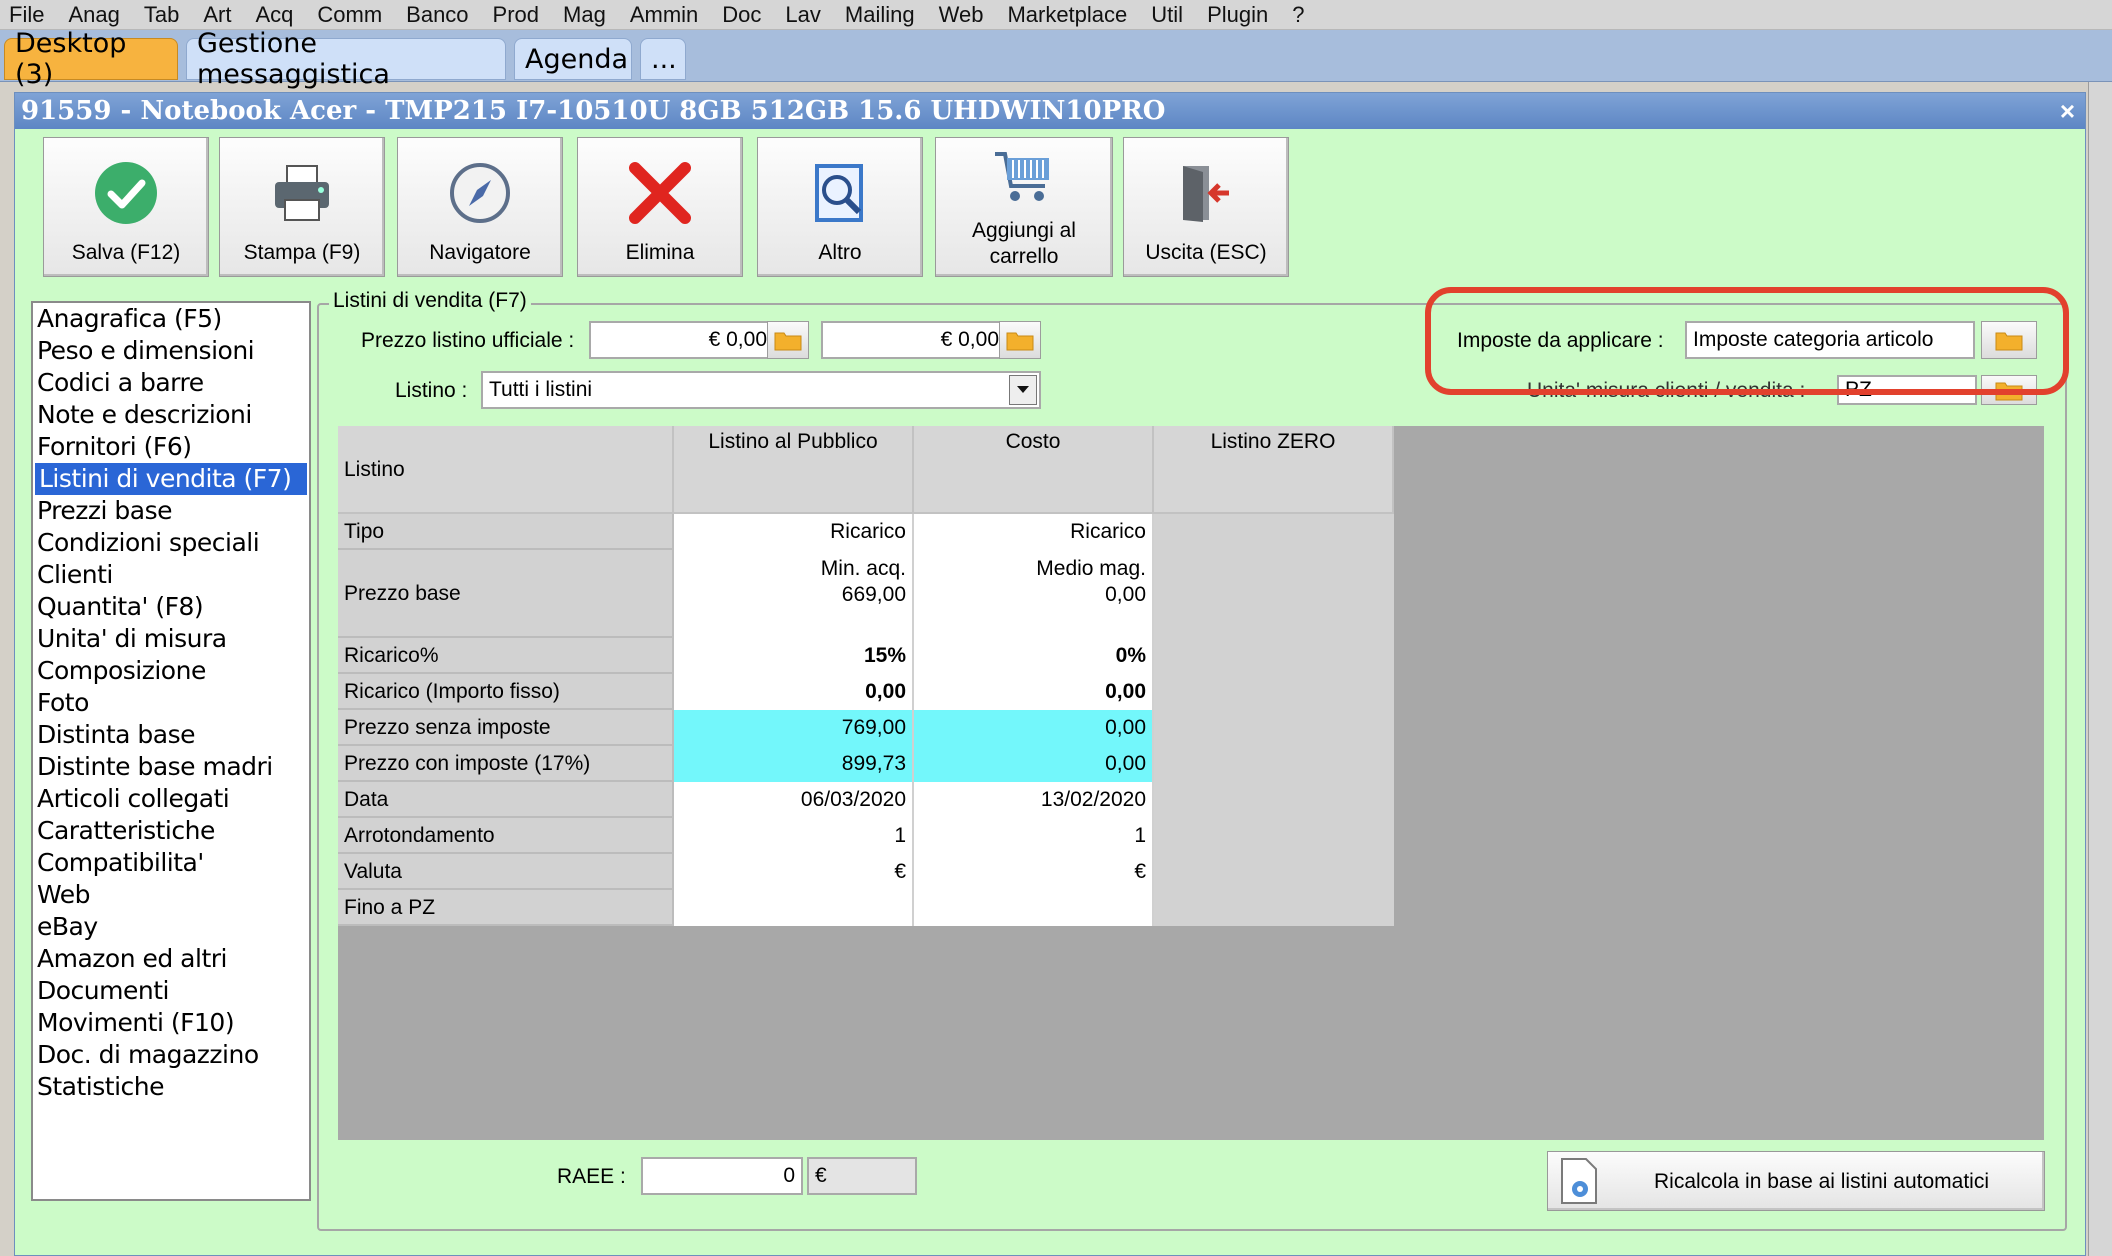 The height and width of the screenshot is (1256, 2112). What do you see at coordinates (126, 252) in the screenshot?
I see `save-label: Salva (F12)` at bounding box center [126, 252].